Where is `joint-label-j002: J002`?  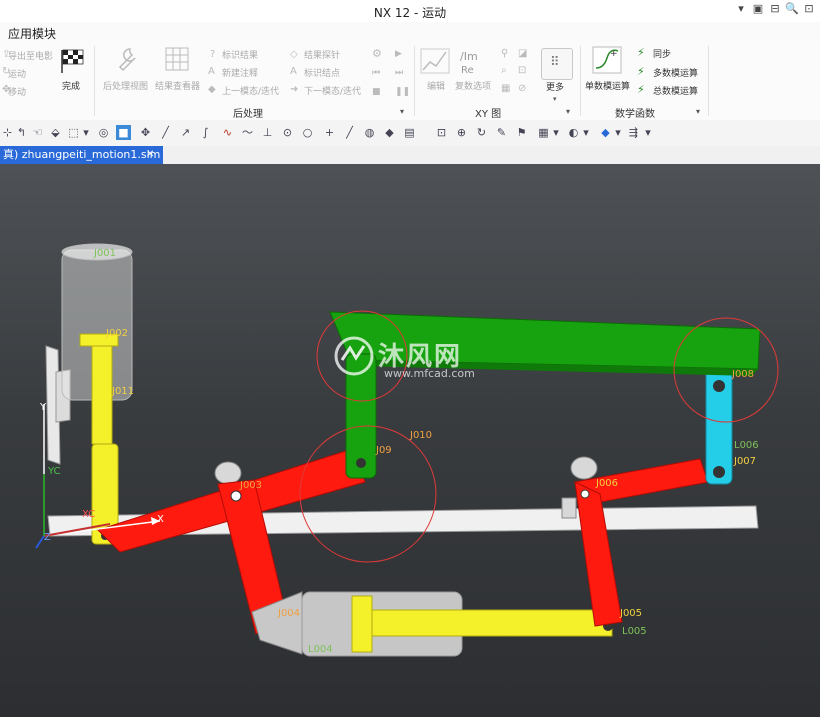
joint-label-j002: J002 is located at coordinates (117, 333).